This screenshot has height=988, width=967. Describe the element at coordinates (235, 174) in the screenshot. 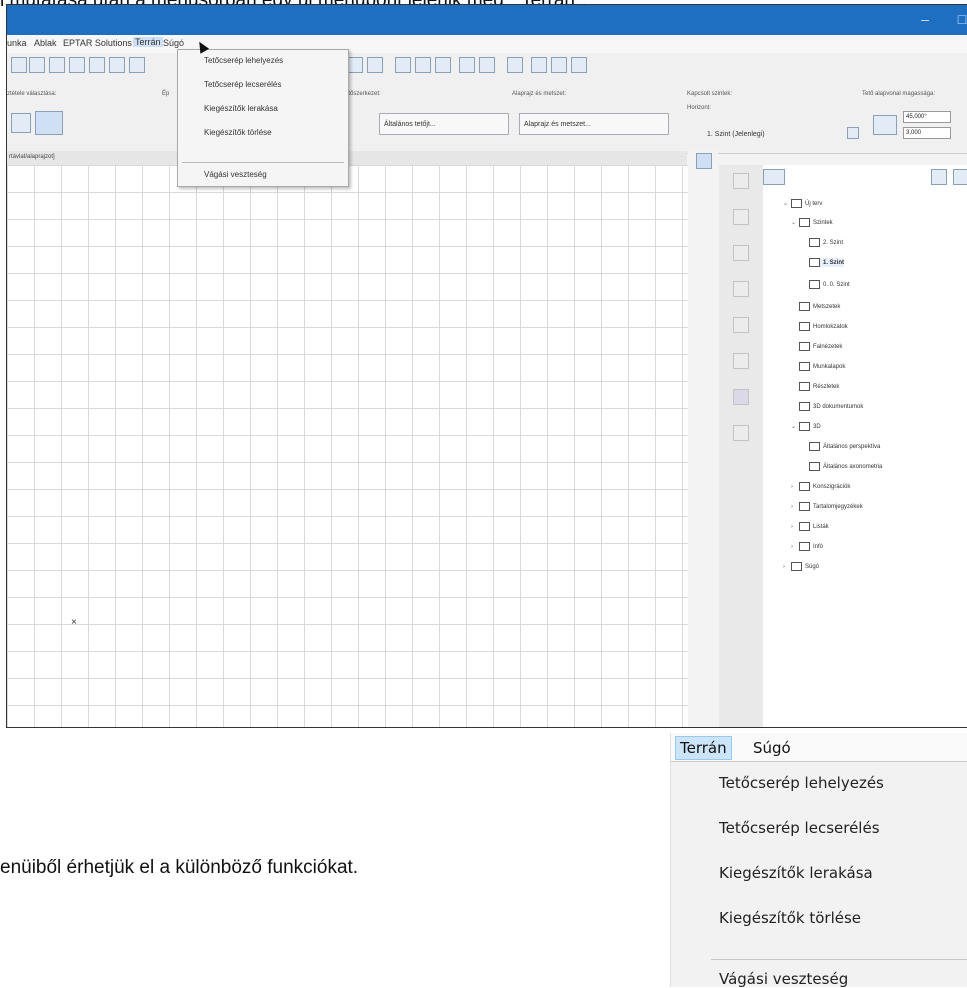

I see `menu-vagasi-veszteseg: Vágási veszteség` at that location.